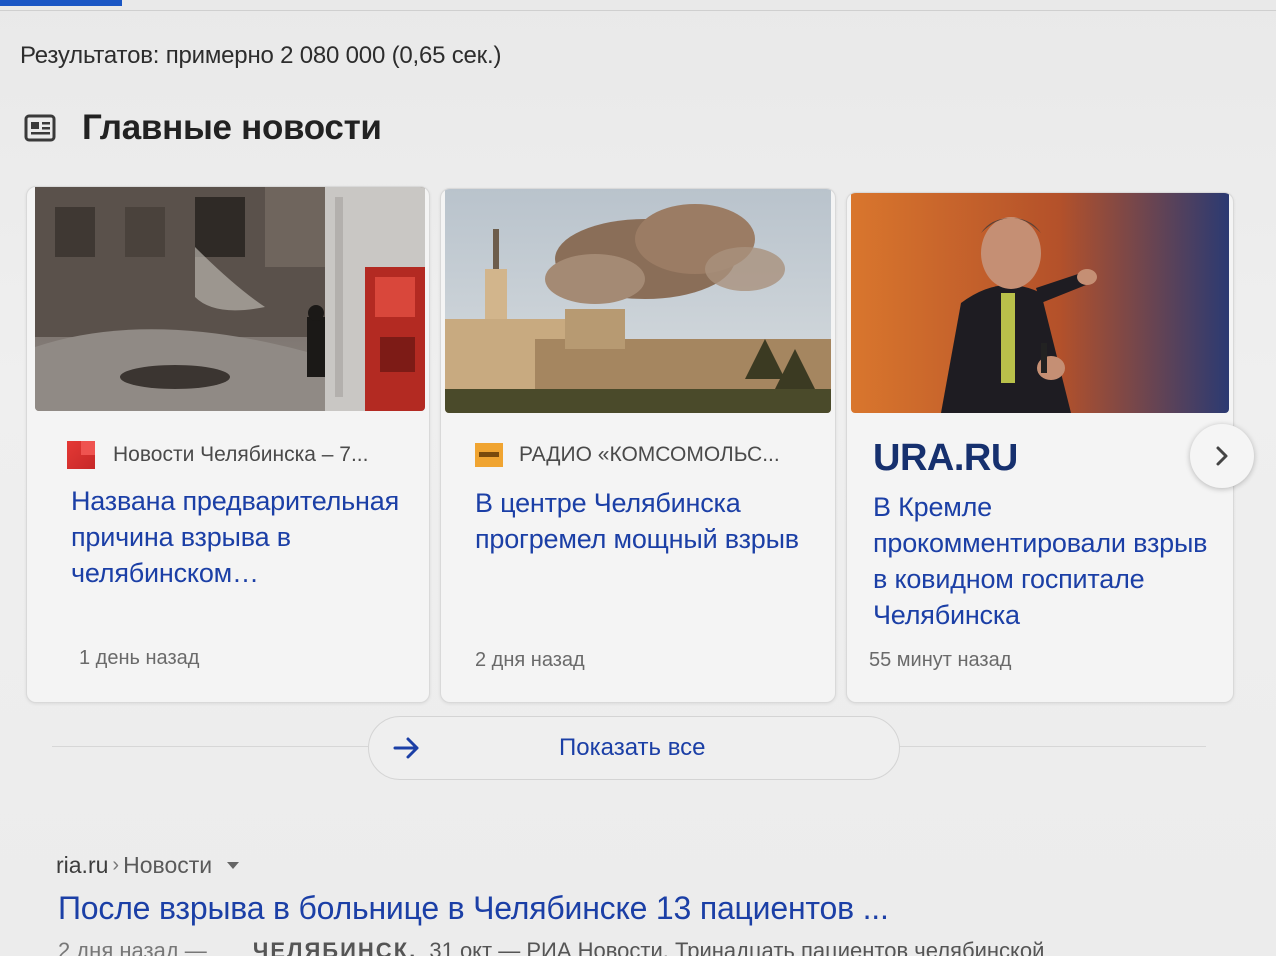 This screenshot has height=956, width=1276. What do you see at coordinates (61, 3) in the screenshot?
I see `active-tab-indicator` at bounding box center [61, 3].